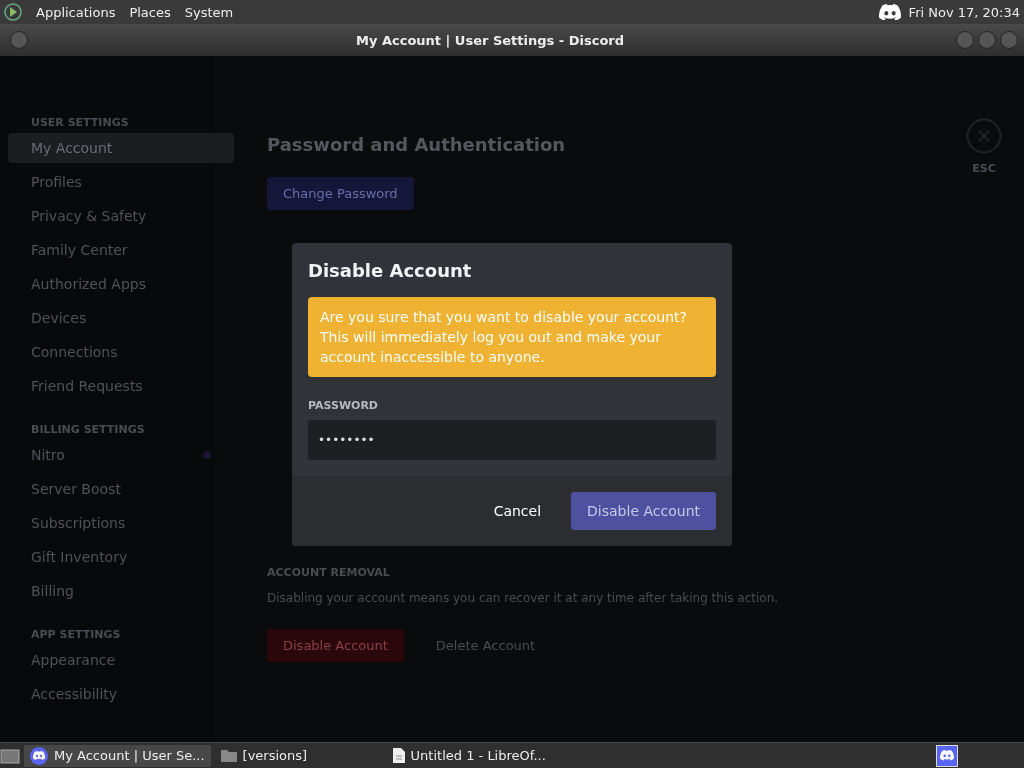 Image resolution: width=1024 pixels, height=768 pixels. I want to click on window-menu-button, so click(19, 40).